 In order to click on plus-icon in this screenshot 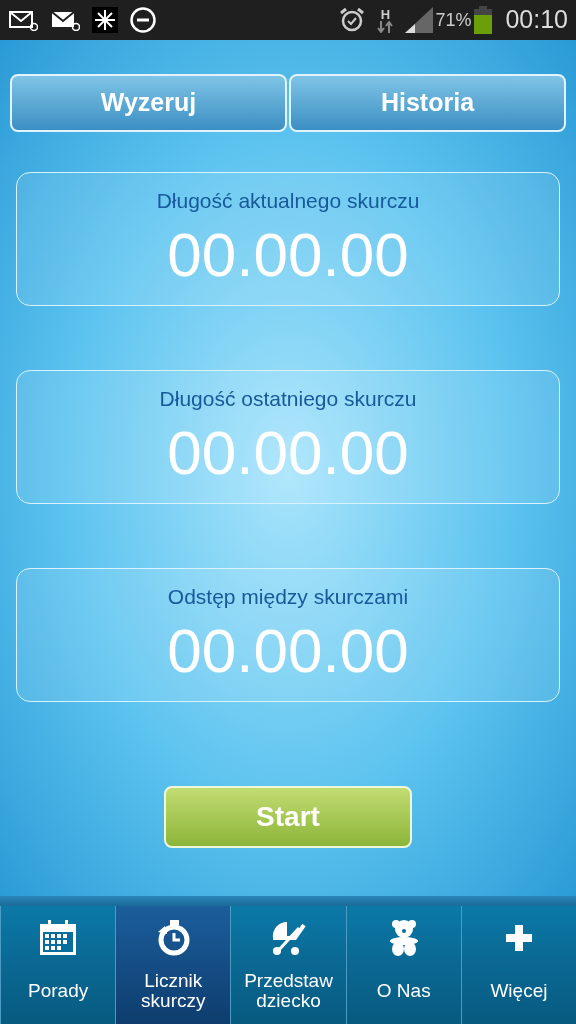, I will do `click(518, 938)`.